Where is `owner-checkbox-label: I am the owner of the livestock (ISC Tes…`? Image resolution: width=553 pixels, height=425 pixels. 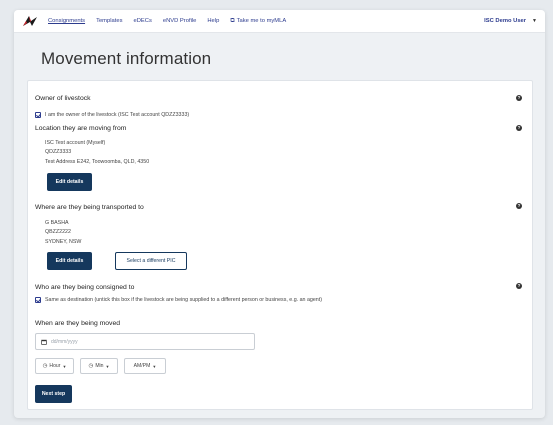
owner-checkbox-label: I am the owner of the livestock (ISC Tes… is located at coordinates (117, 115).